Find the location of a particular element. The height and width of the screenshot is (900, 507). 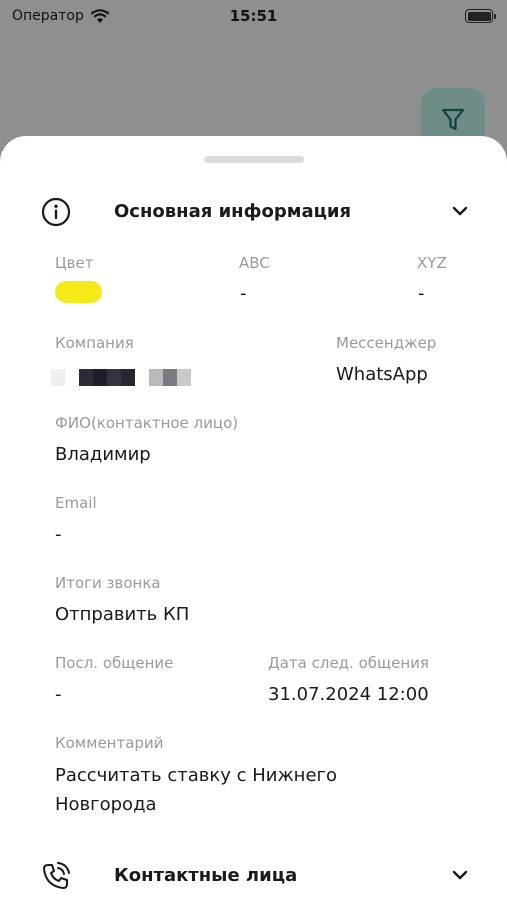

xyz-label: XYZ is located at coordinates (432, 263).